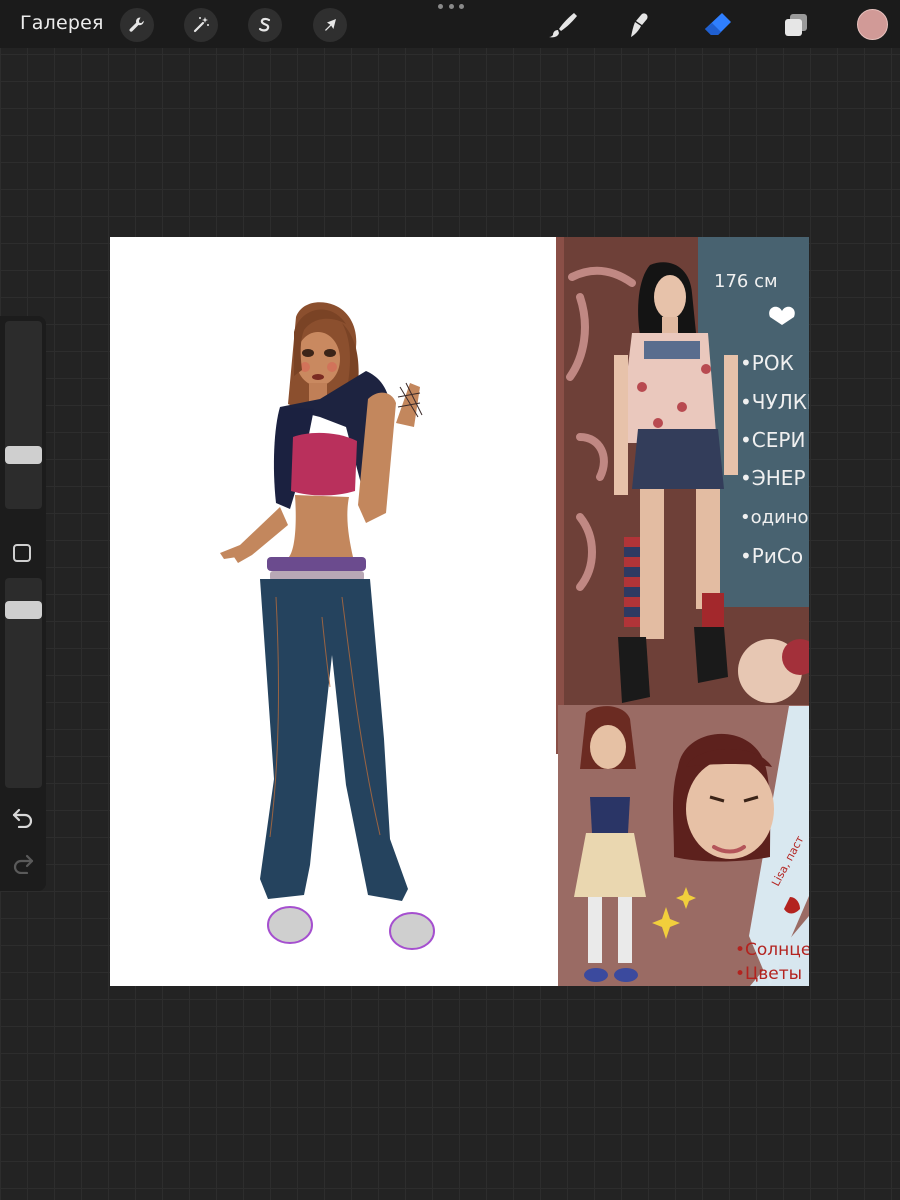  I want to click on ref2-text-line-2: •Цветы, so click(768, 974).